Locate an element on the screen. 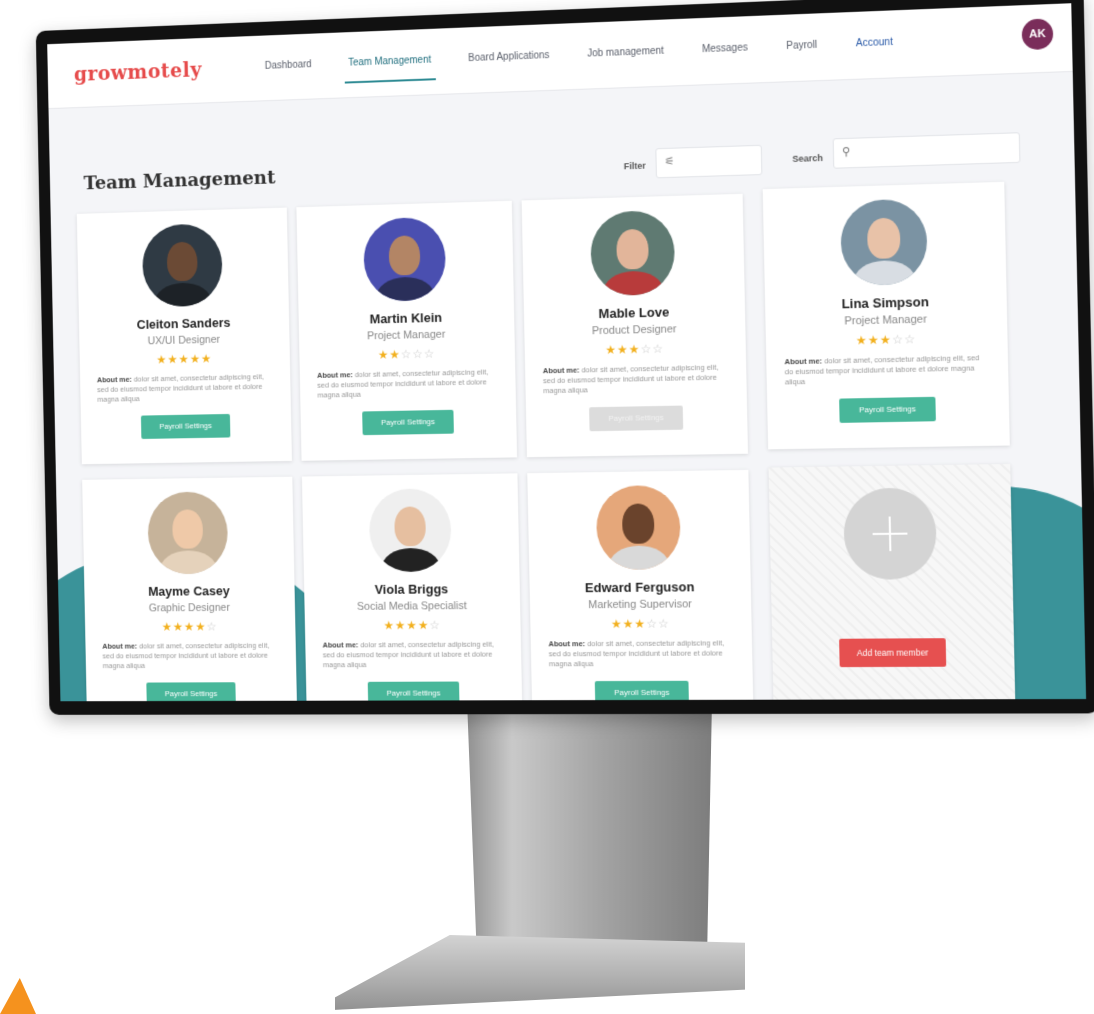  monitor-stand-neck is located at coordinates (589, 830).